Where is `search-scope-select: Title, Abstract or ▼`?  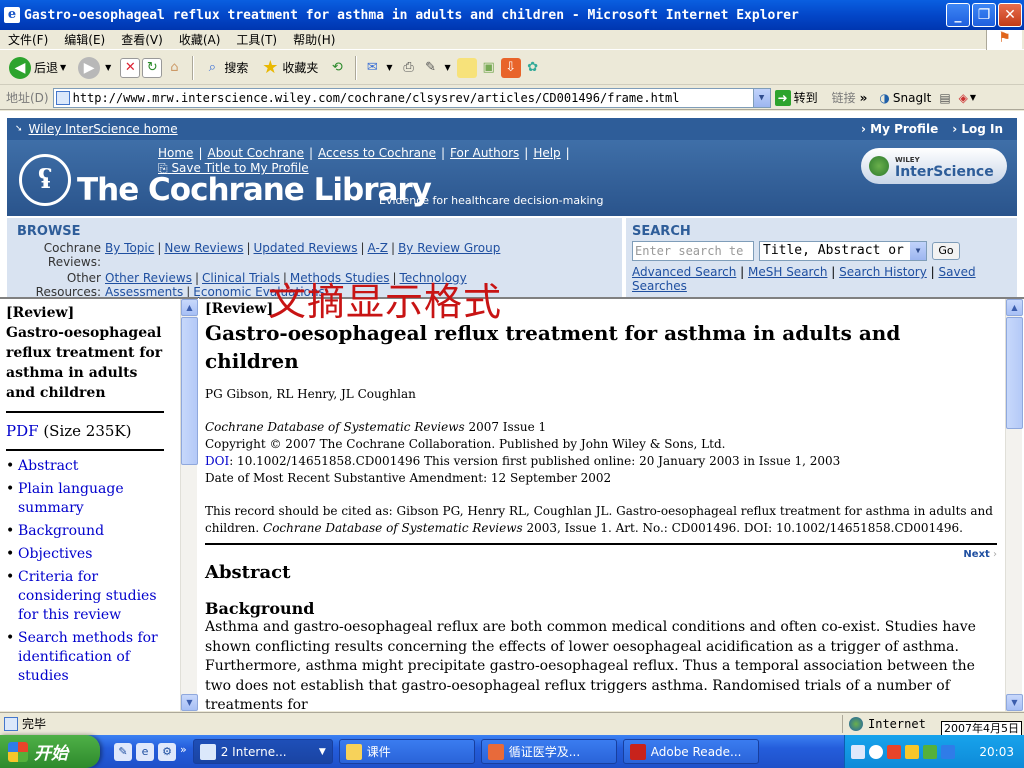
search-scope-select: Title, Abstract or ▼ is located at coordinates (843, 251).